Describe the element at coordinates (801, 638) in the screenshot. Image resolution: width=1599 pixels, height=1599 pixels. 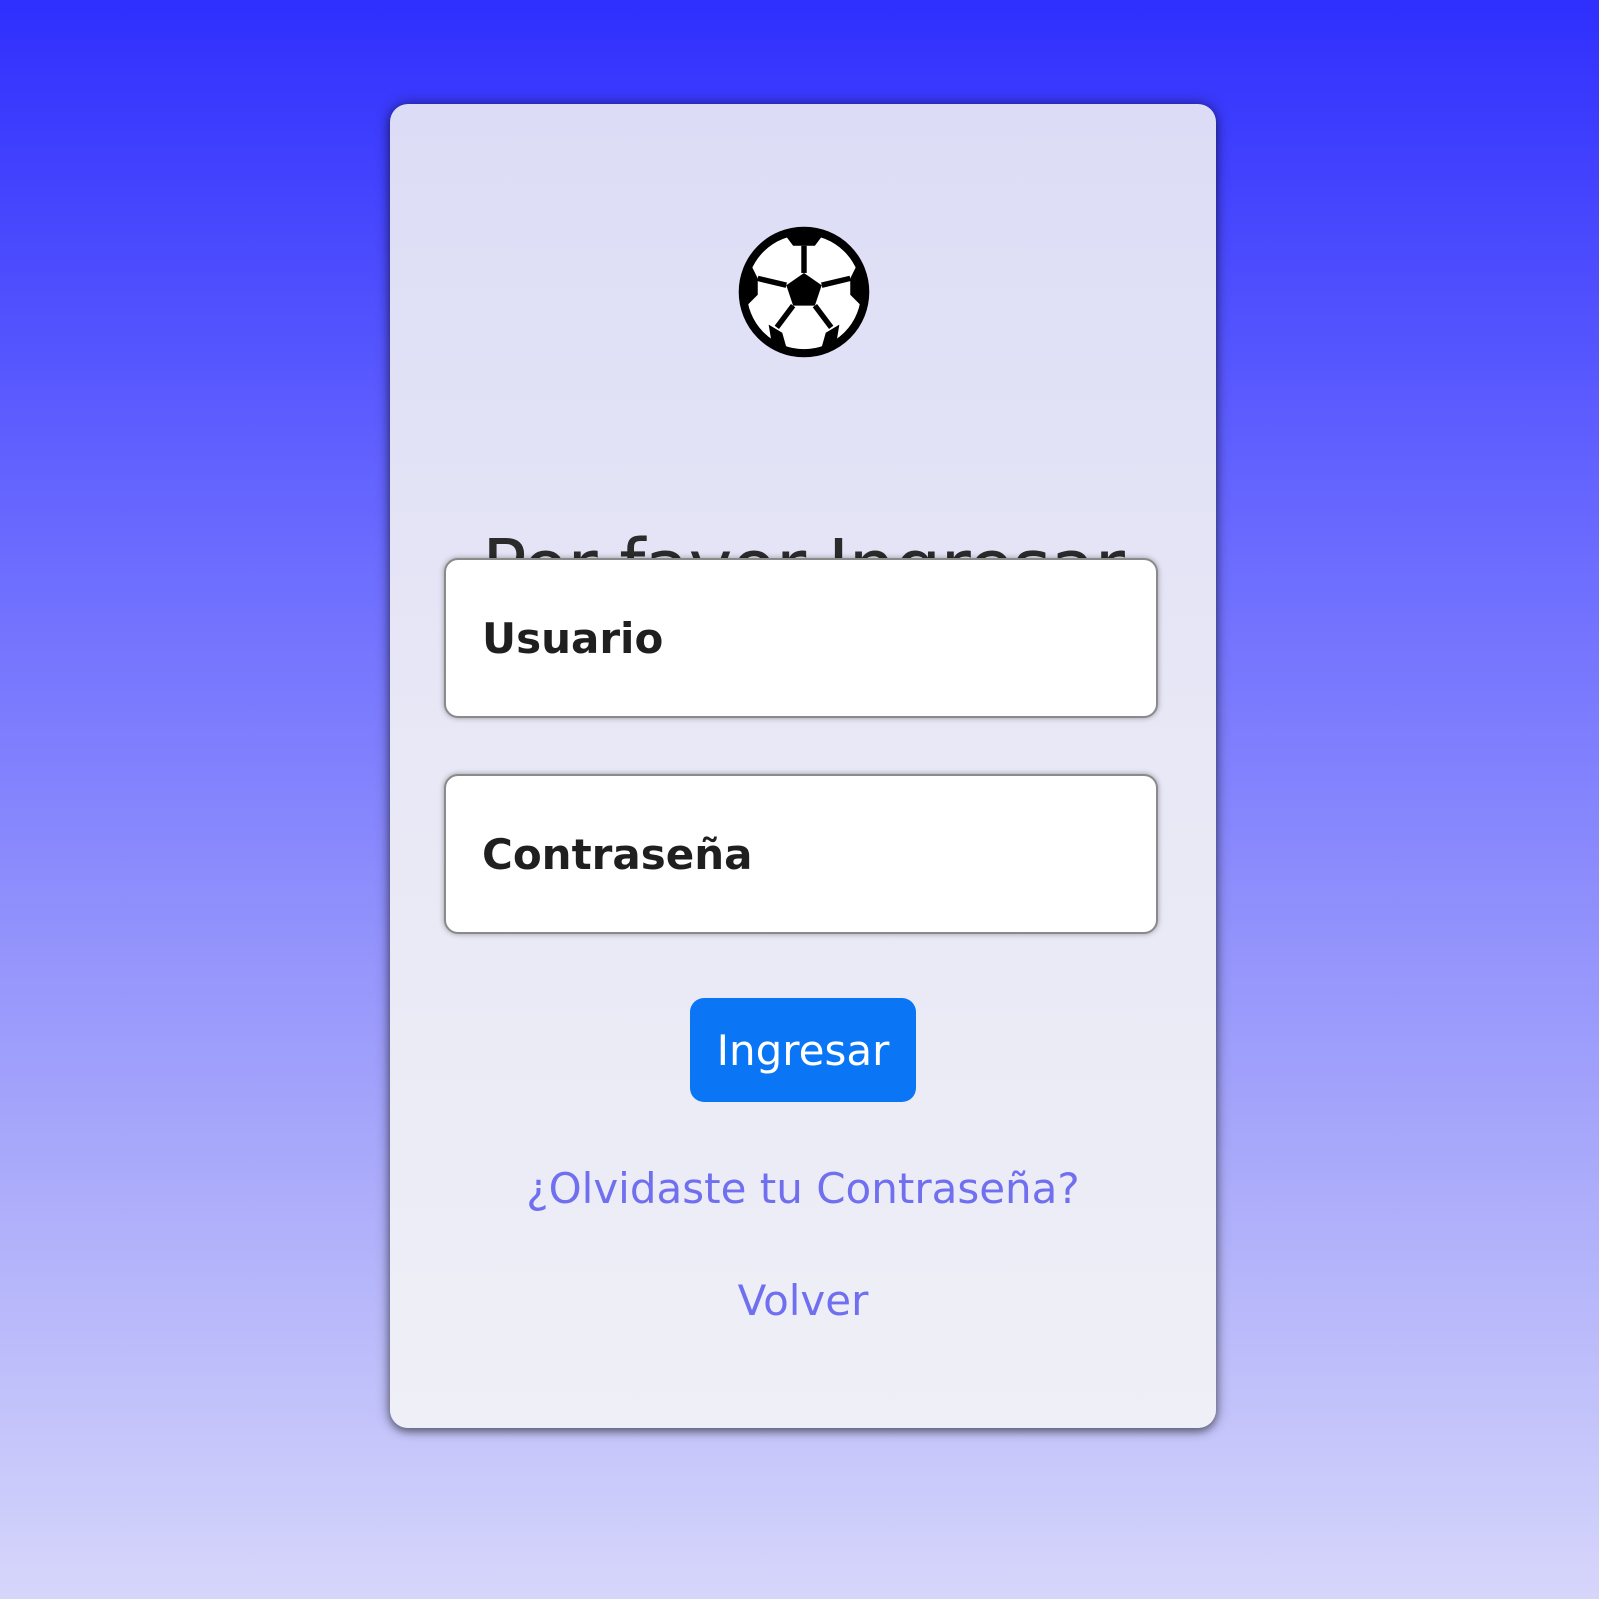
I see `username-input` at that location.